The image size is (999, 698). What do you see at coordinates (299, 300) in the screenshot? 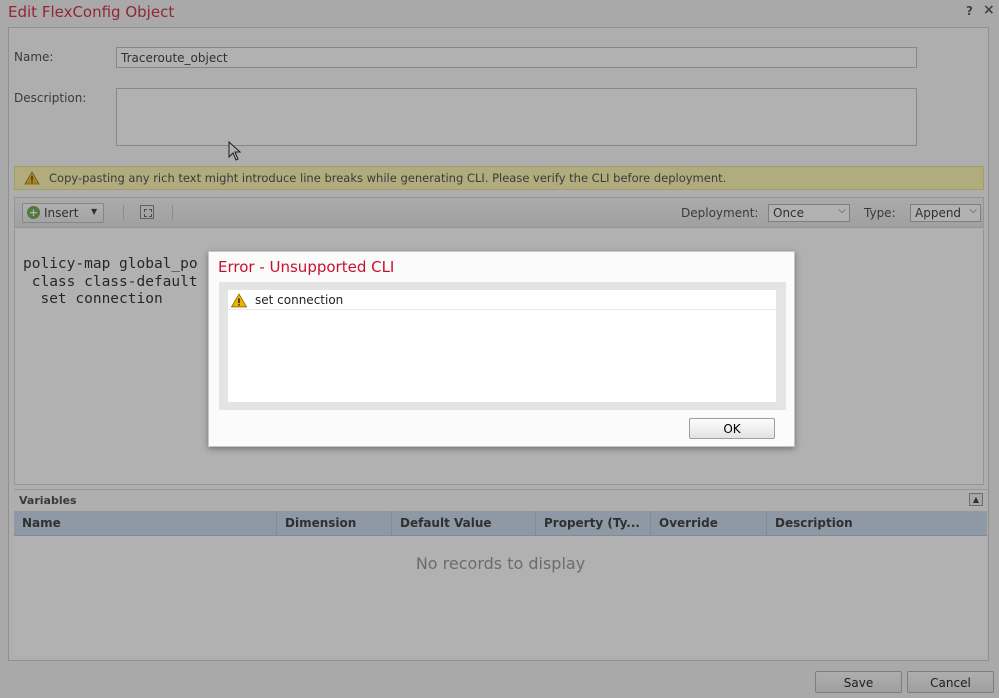
I see `error-item-text: set connection` at bounding box center [299, 300].